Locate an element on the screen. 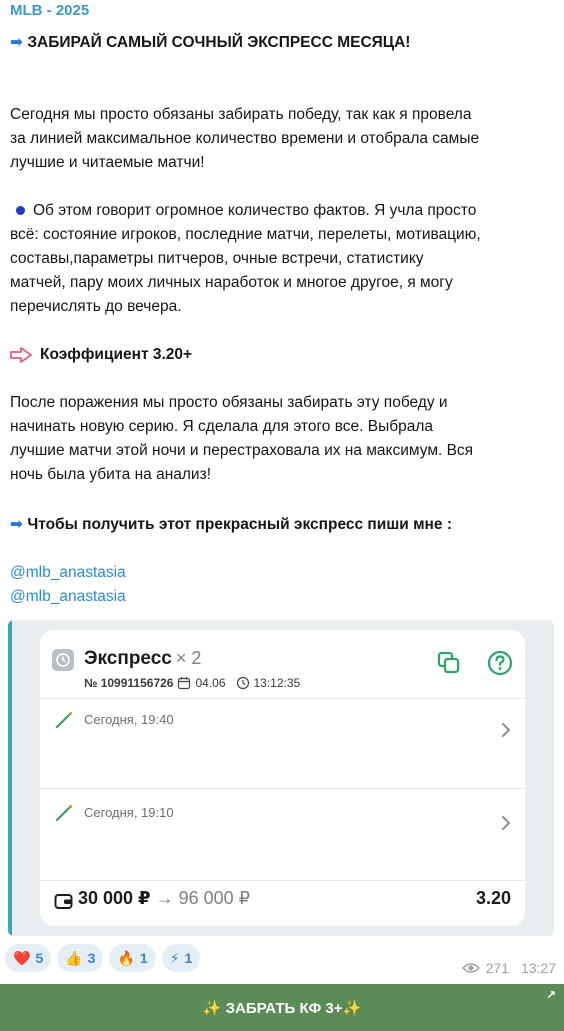  reactions-bar: ❤️ 5 👍 3 🔥 1 ⚡ 1 is located at coordinates (103, 958).